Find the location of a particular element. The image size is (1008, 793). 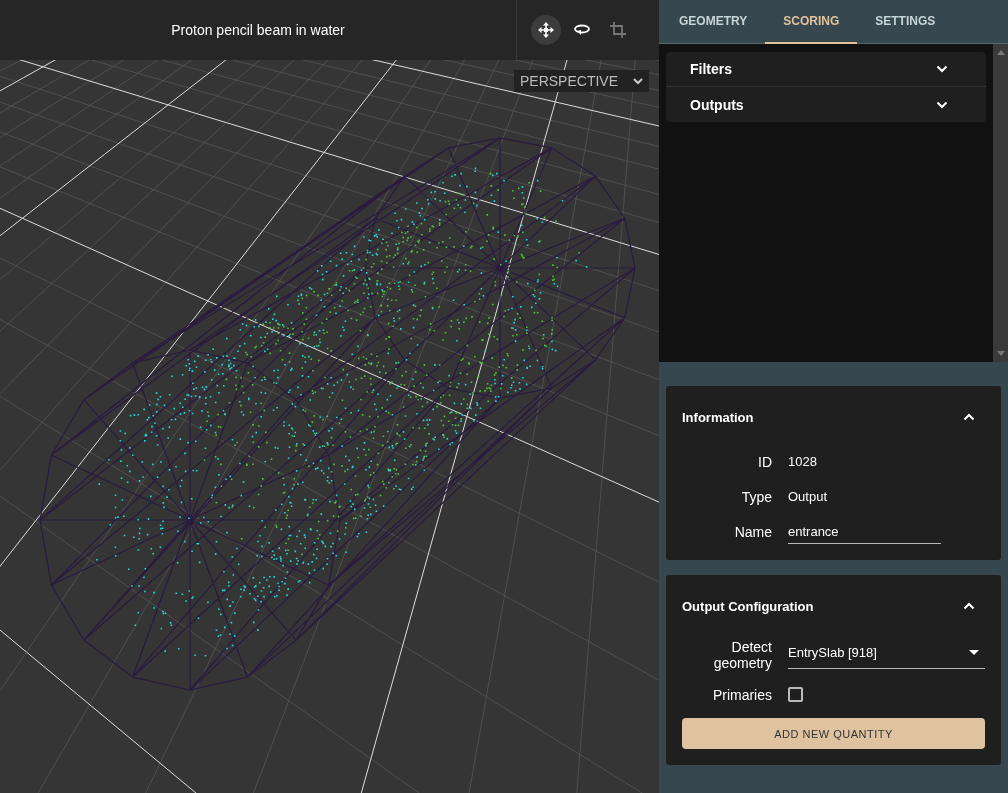

crop-icon is located at coordinates (618, 30).